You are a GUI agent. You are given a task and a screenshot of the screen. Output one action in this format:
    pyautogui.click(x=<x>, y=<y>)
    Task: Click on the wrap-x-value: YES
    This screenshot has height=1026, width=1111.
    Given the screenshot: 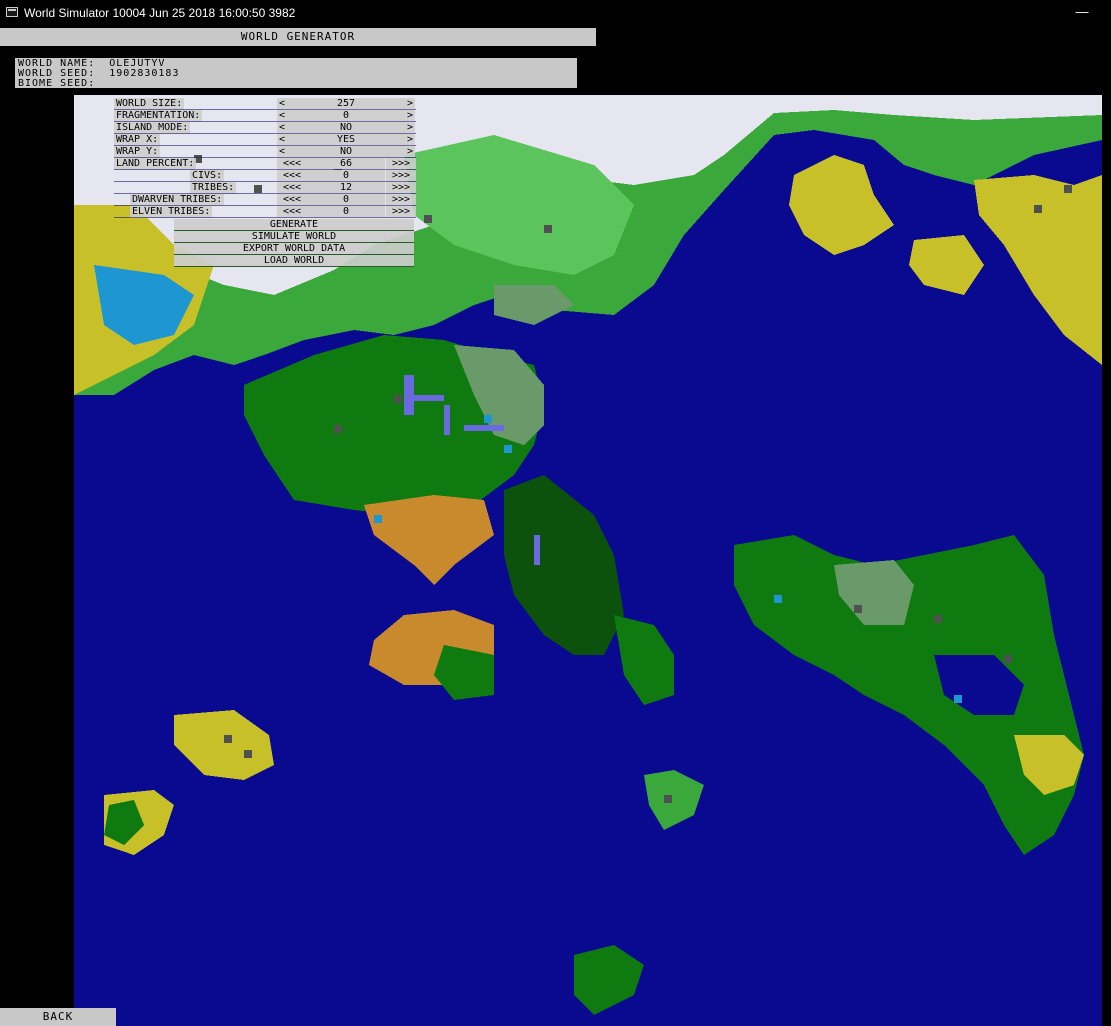 What is the action you would take?
    pyautogui.click(x=346, y=139)
    